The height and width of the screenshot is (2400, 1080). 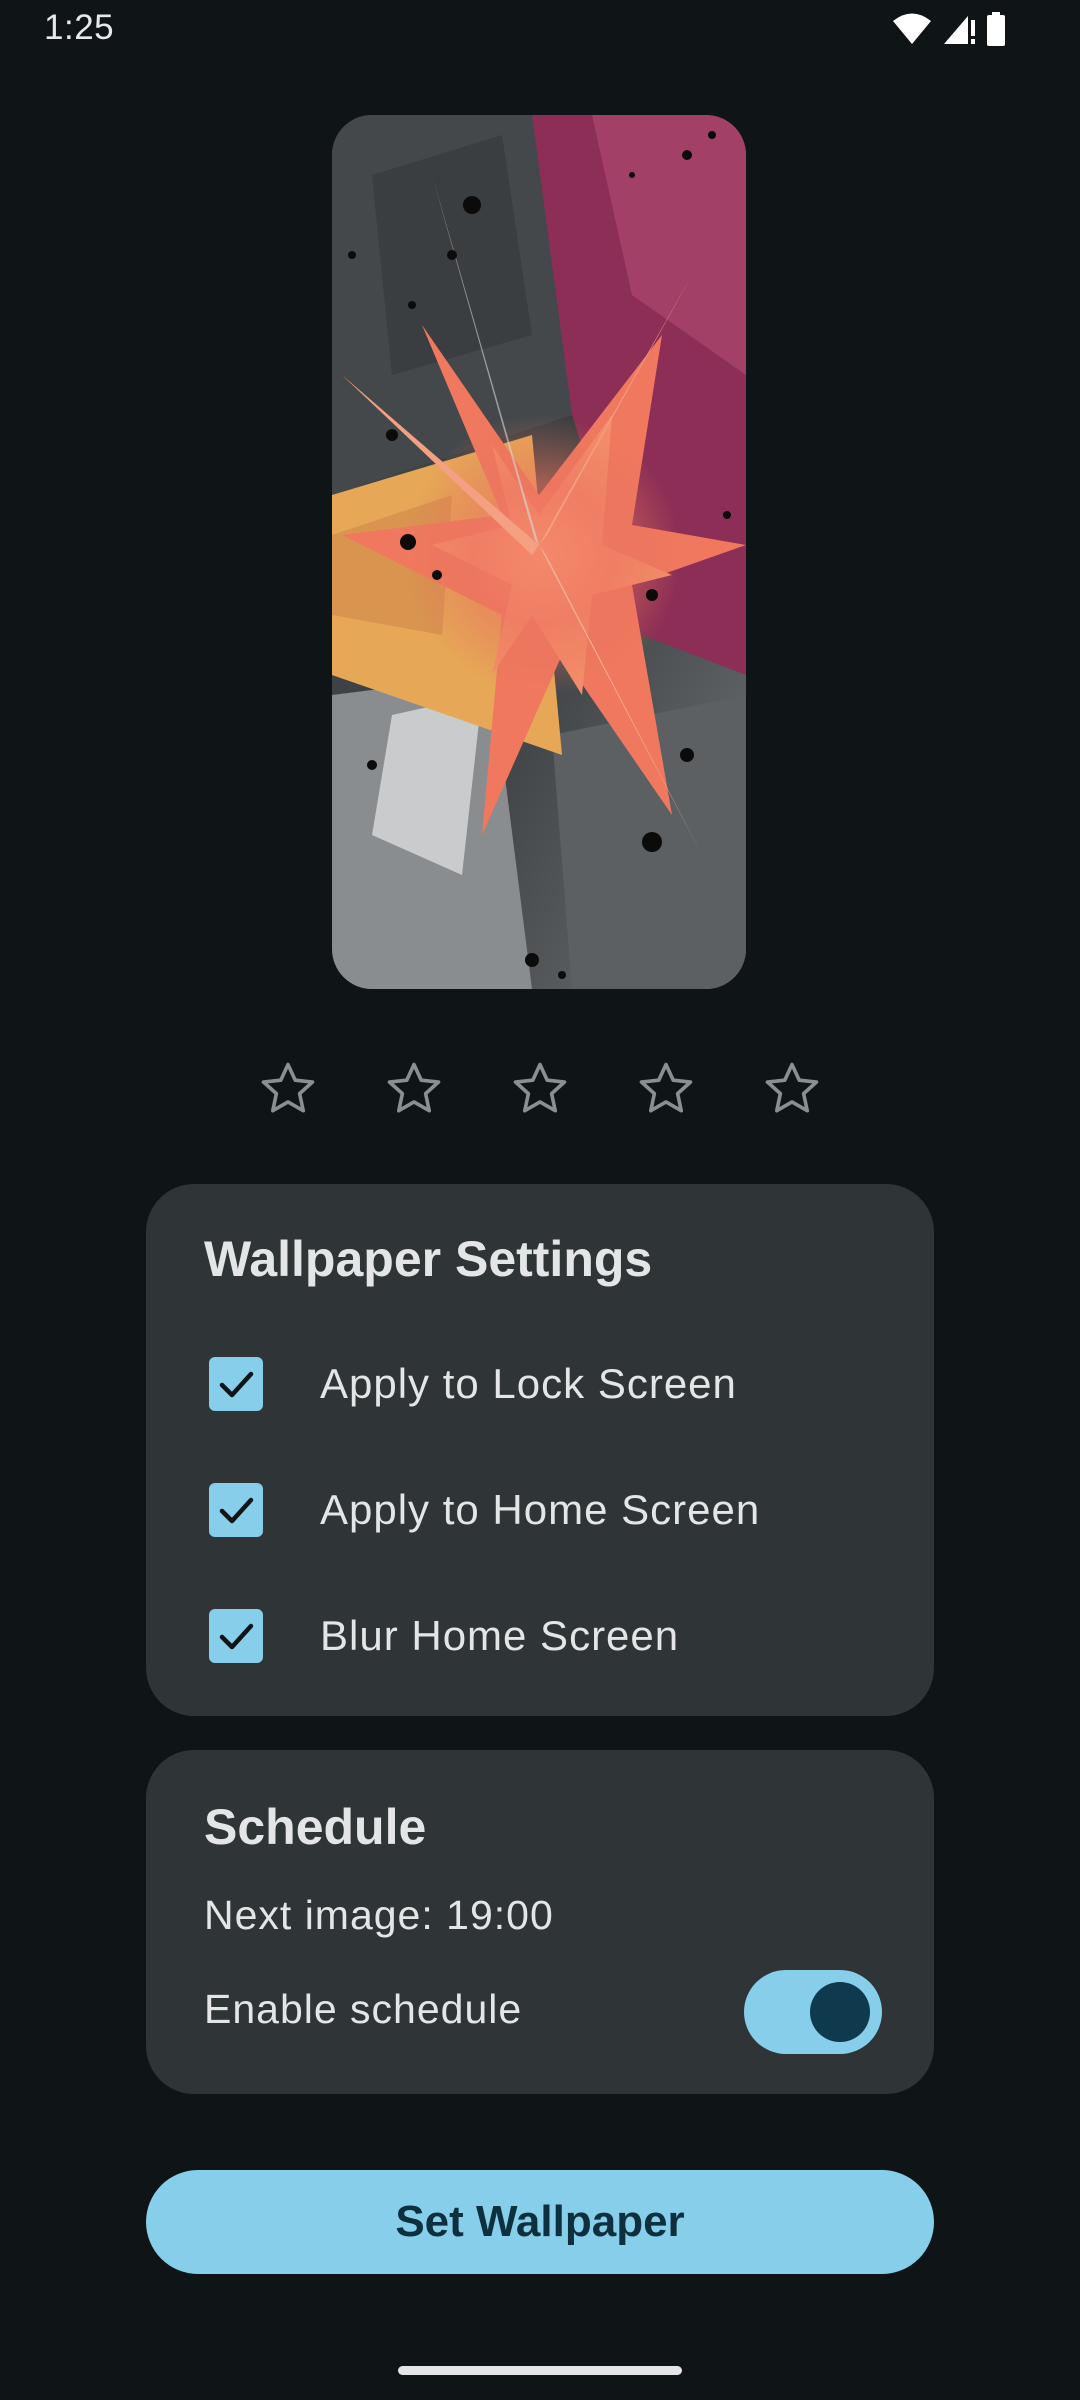 I want to click on status-bar: 1:25, so click(x=540, y=31).